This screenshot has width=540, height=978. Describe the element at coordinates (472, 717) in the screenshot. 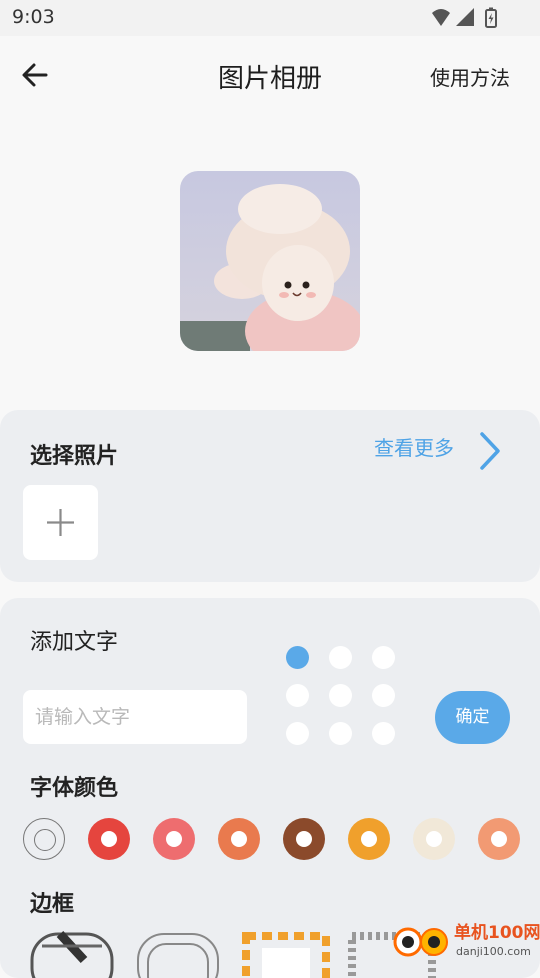

I see `confirm-button: 确定` at that location.